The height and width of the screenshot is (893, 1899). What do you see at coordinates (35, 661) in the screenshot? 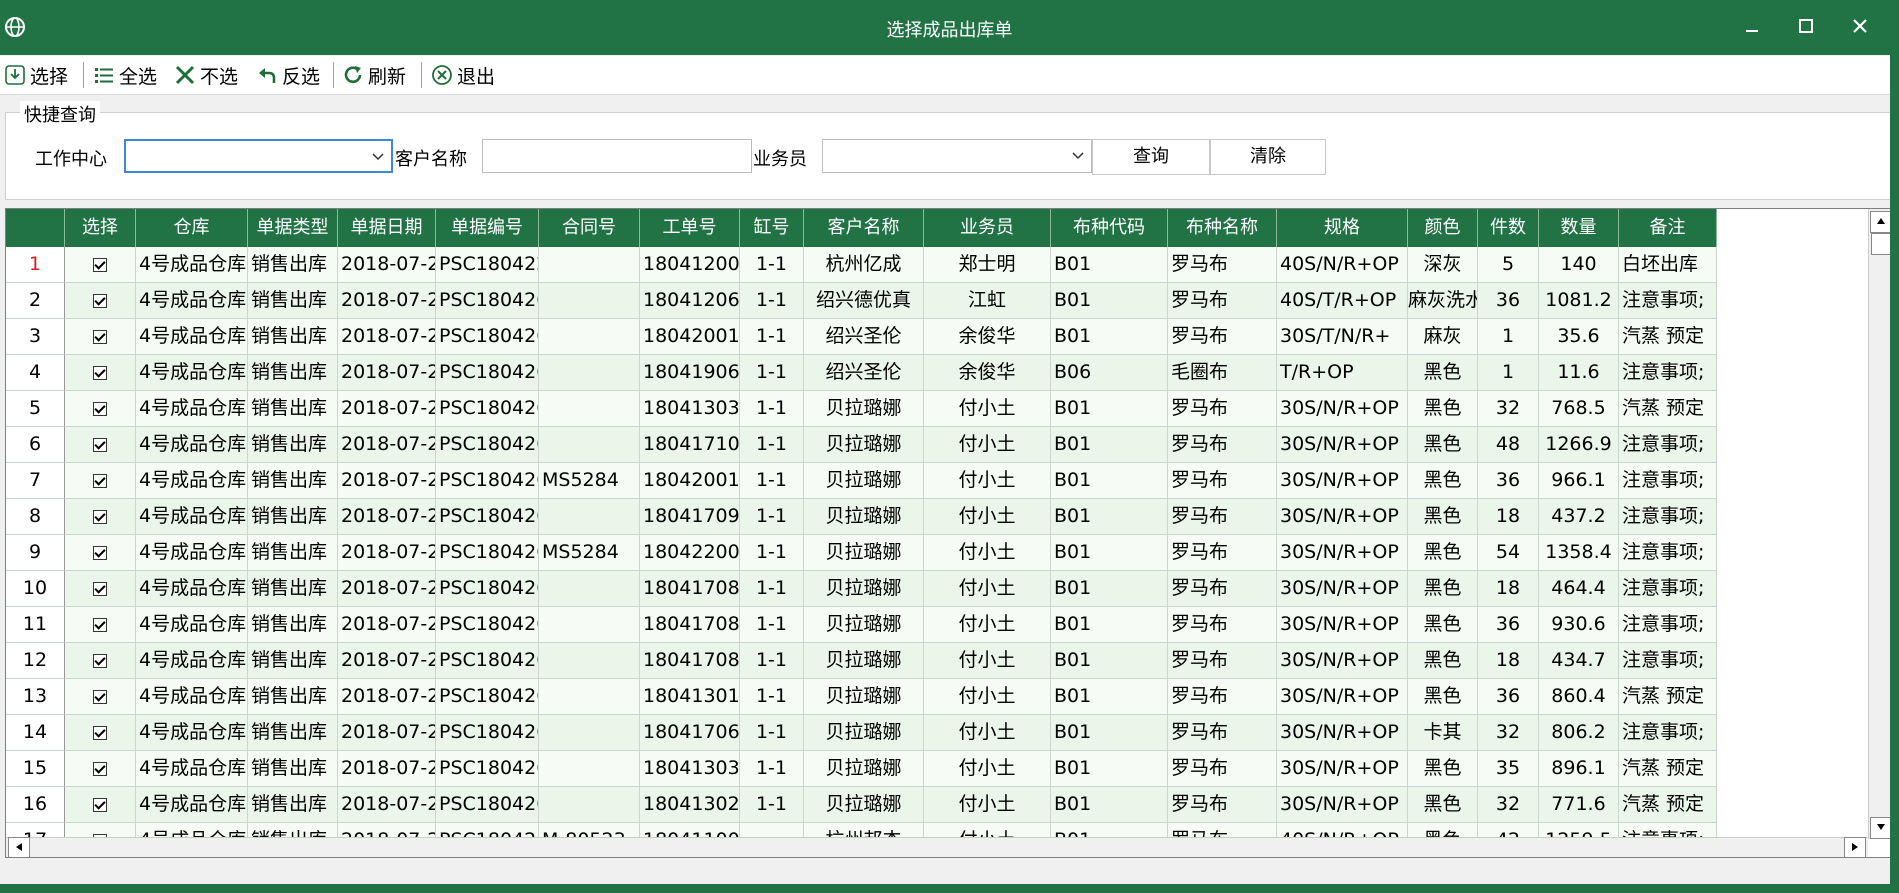
I see `row-header: 12` at bounding box center [35, 661].